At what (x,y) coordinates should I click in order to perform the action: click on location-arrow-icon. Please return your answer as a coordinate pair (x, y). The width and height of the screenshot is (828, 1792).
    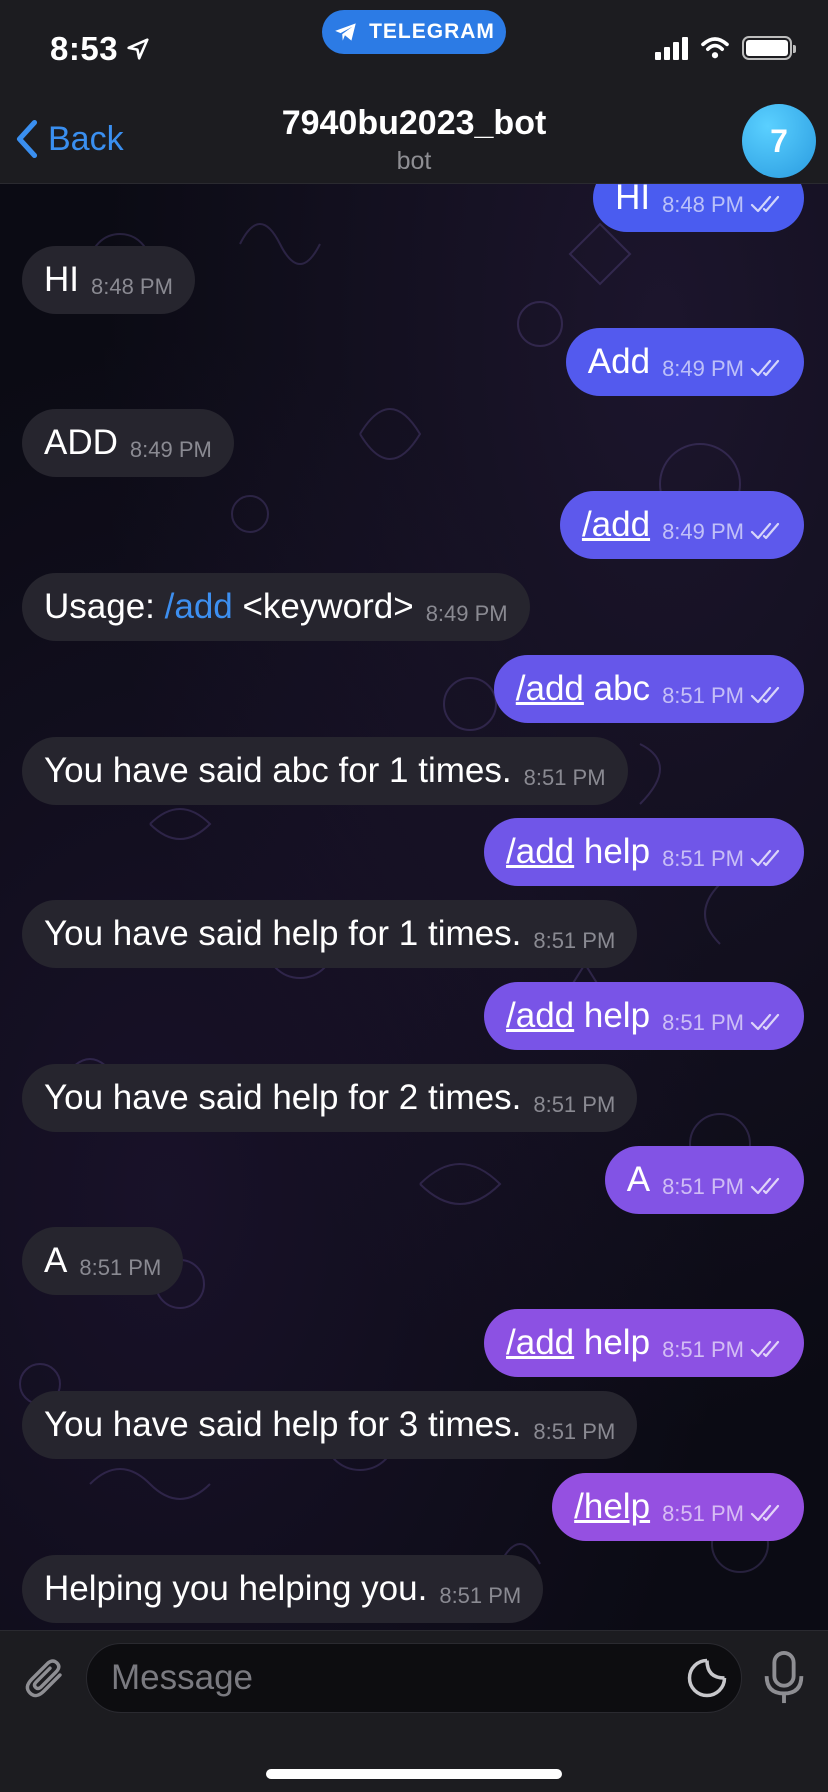
    Looking at the image, I should click on (138, 49).